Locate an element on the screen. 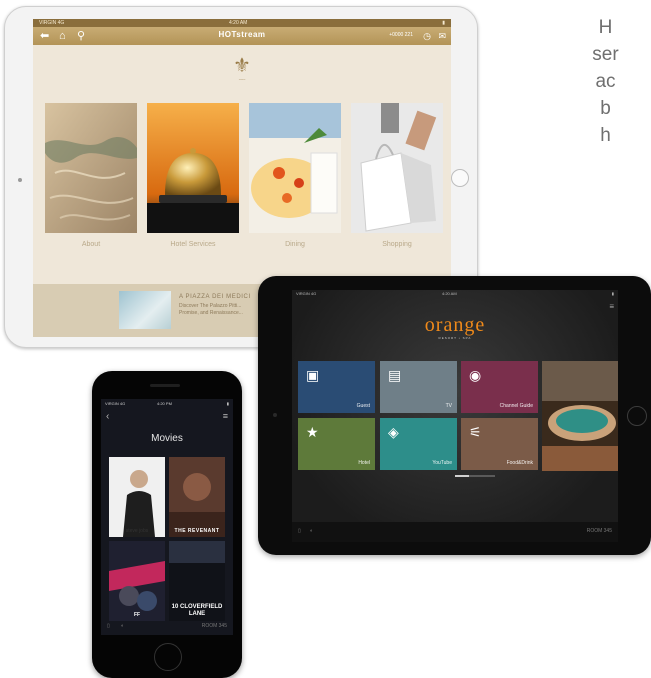 Image resolution: width=651 pixels, height=678 pixels. nav-bar: ⬅ ⌂ ⚲ HOTstream +0000 221 ◷ ✉ is located at coordinates (242, 36).